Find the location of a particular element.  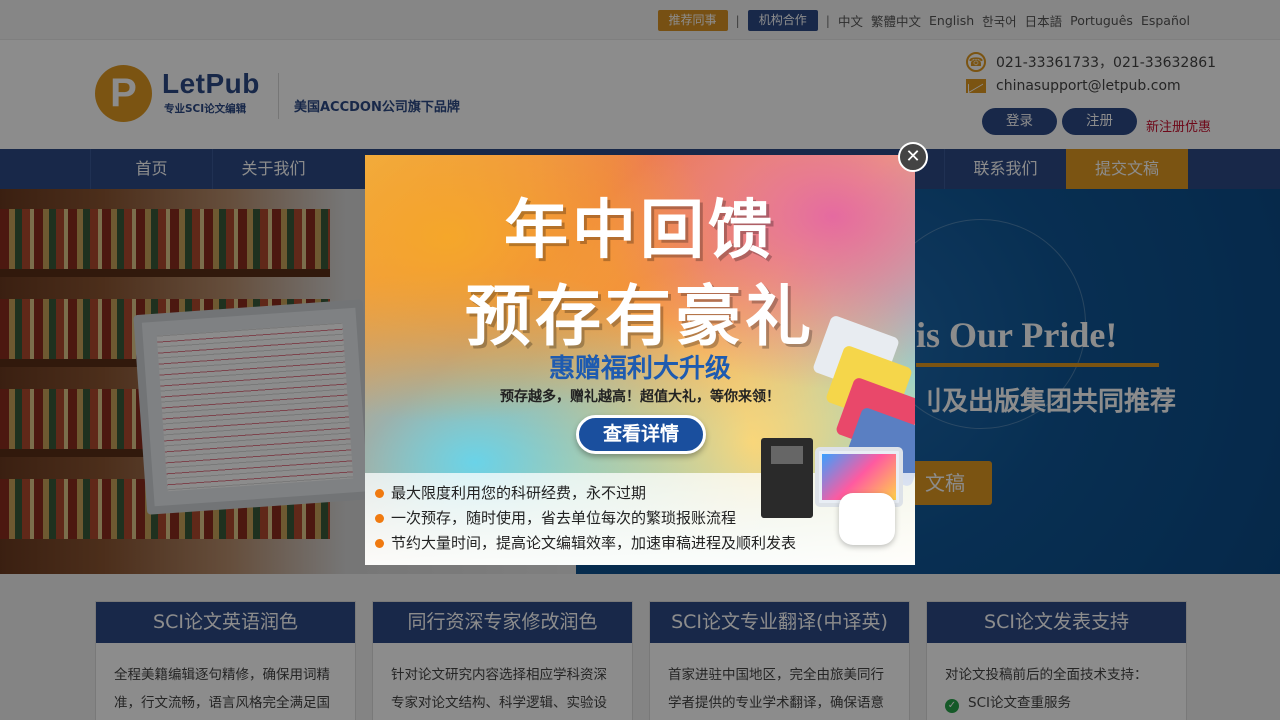

close-icon: ✕ is located at coordinates (913, 157).